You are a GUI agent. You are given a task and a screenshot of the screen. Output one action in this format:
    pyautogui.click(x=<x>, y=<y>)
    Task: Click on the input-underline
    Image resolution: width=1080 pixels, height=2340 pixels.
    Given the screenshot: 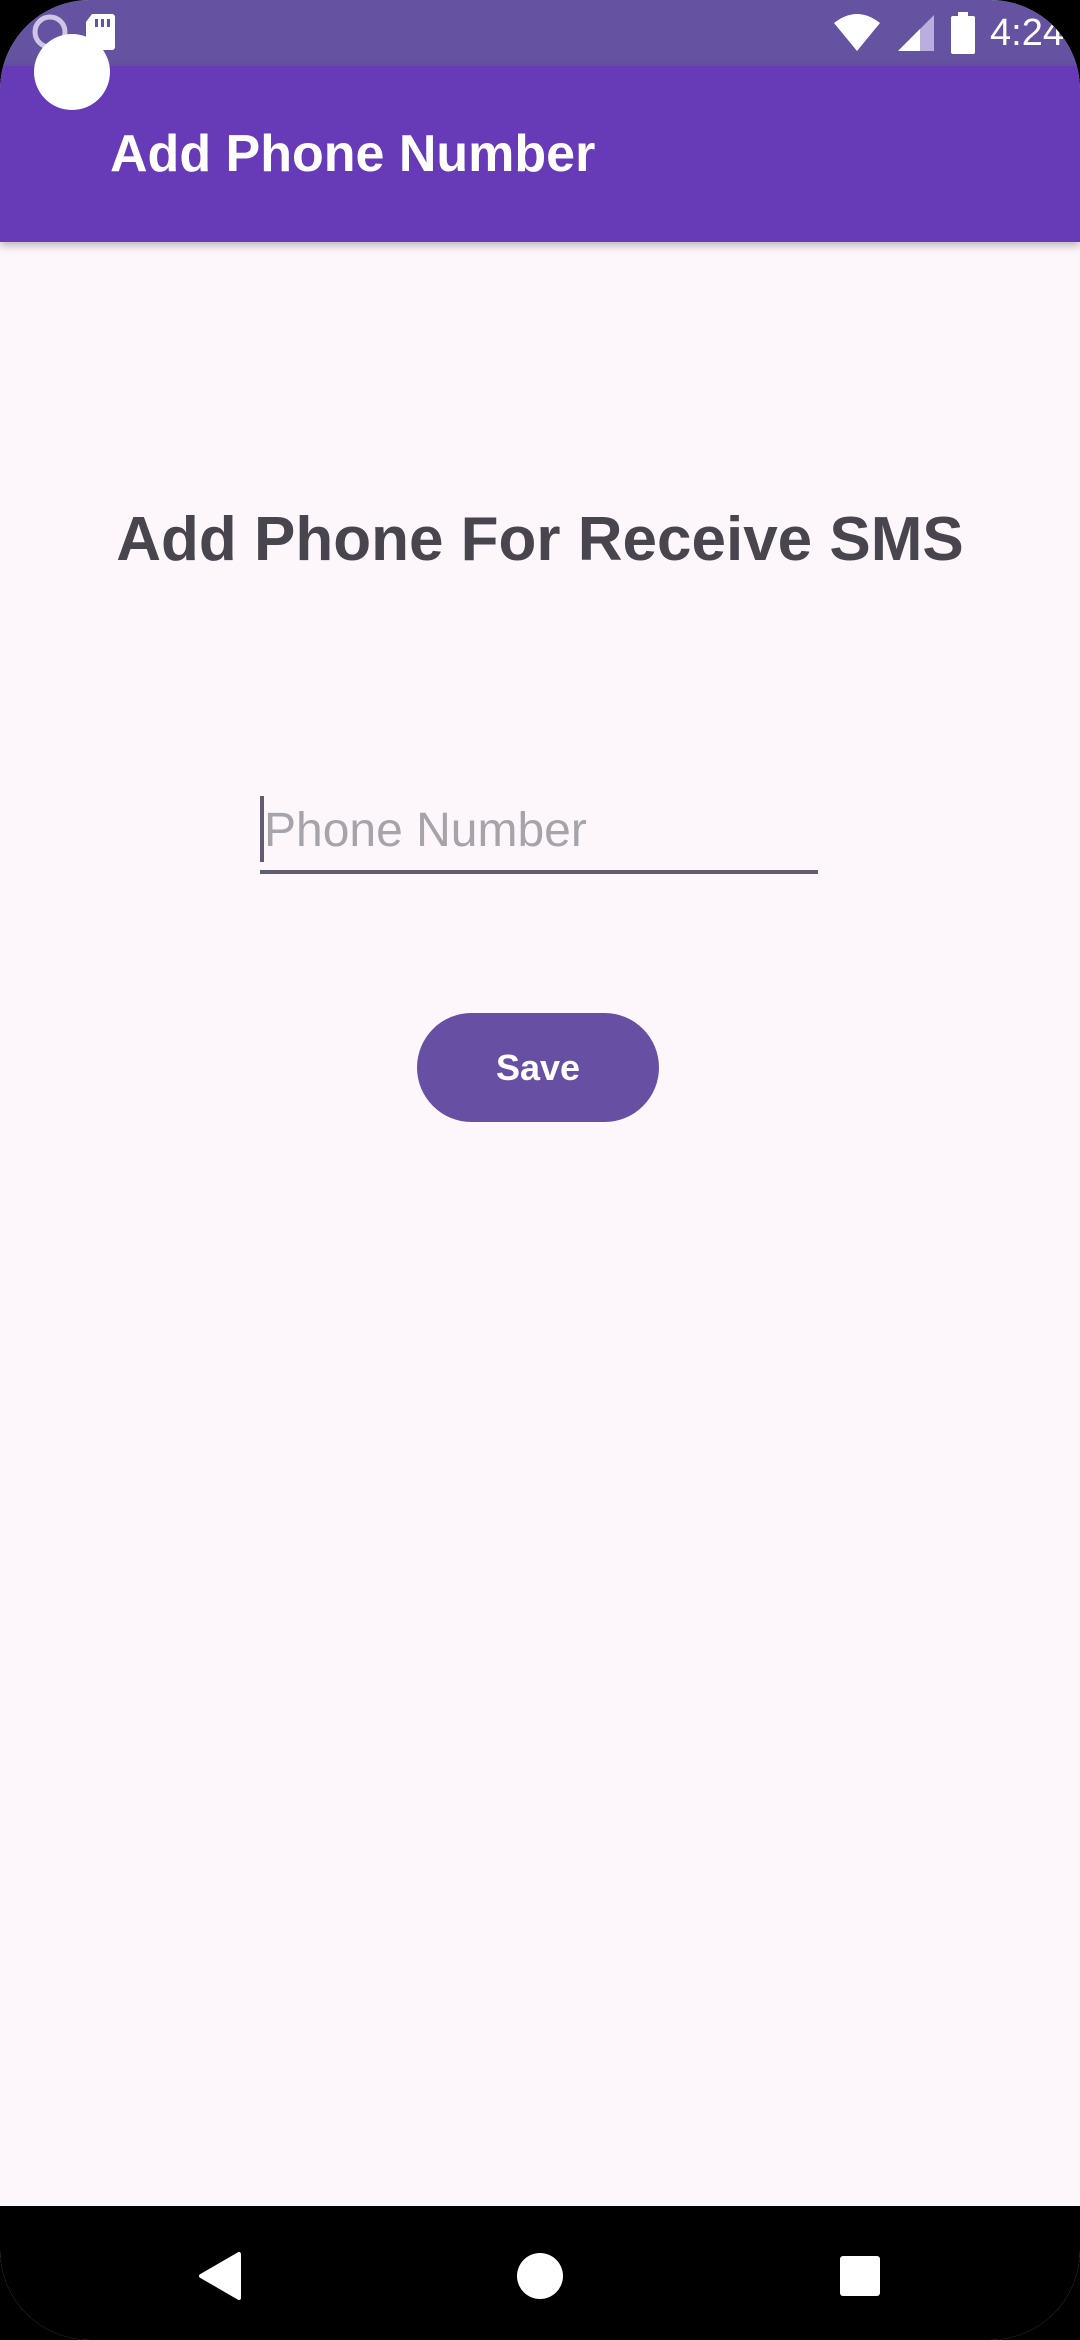 What is the action you would take?
    pyautogui.click(x=539, y=872)
    